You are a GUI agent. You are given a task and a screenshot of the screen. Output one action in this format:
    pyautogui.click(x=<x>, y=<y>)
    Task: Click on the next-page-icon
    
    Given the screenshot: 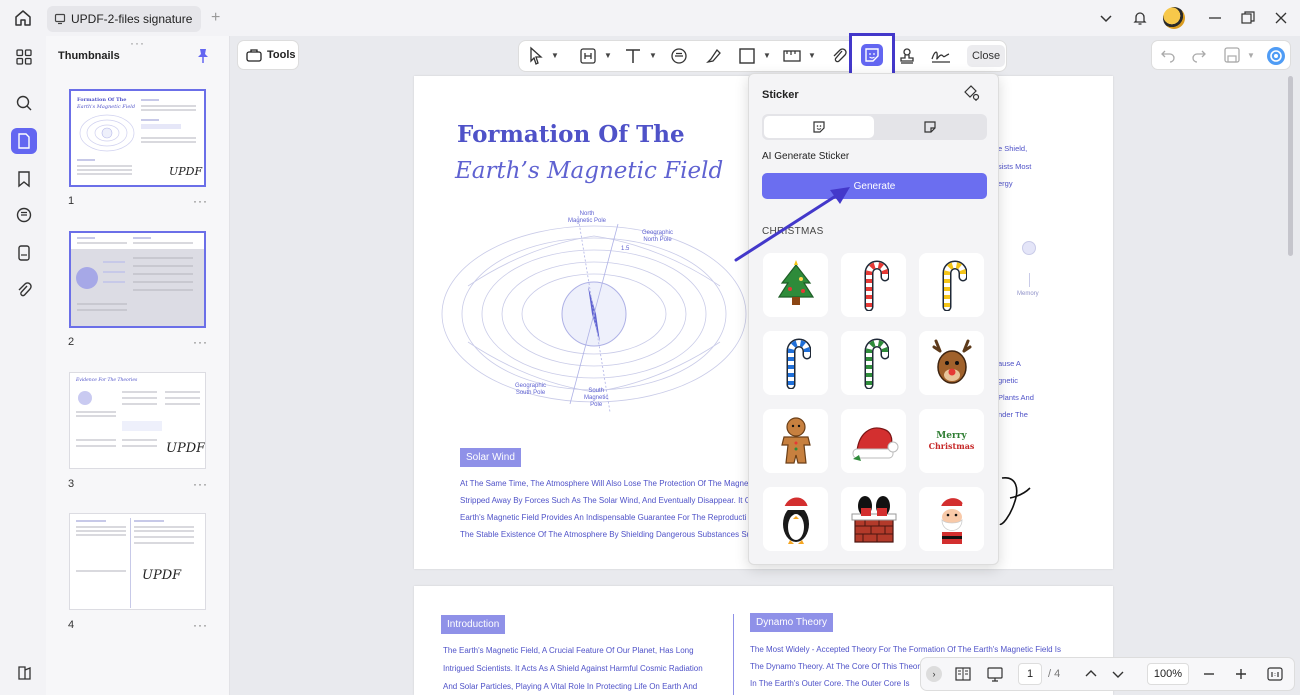 What is the action you would take?
    pyautogui.click(x=1118, y=674)
    